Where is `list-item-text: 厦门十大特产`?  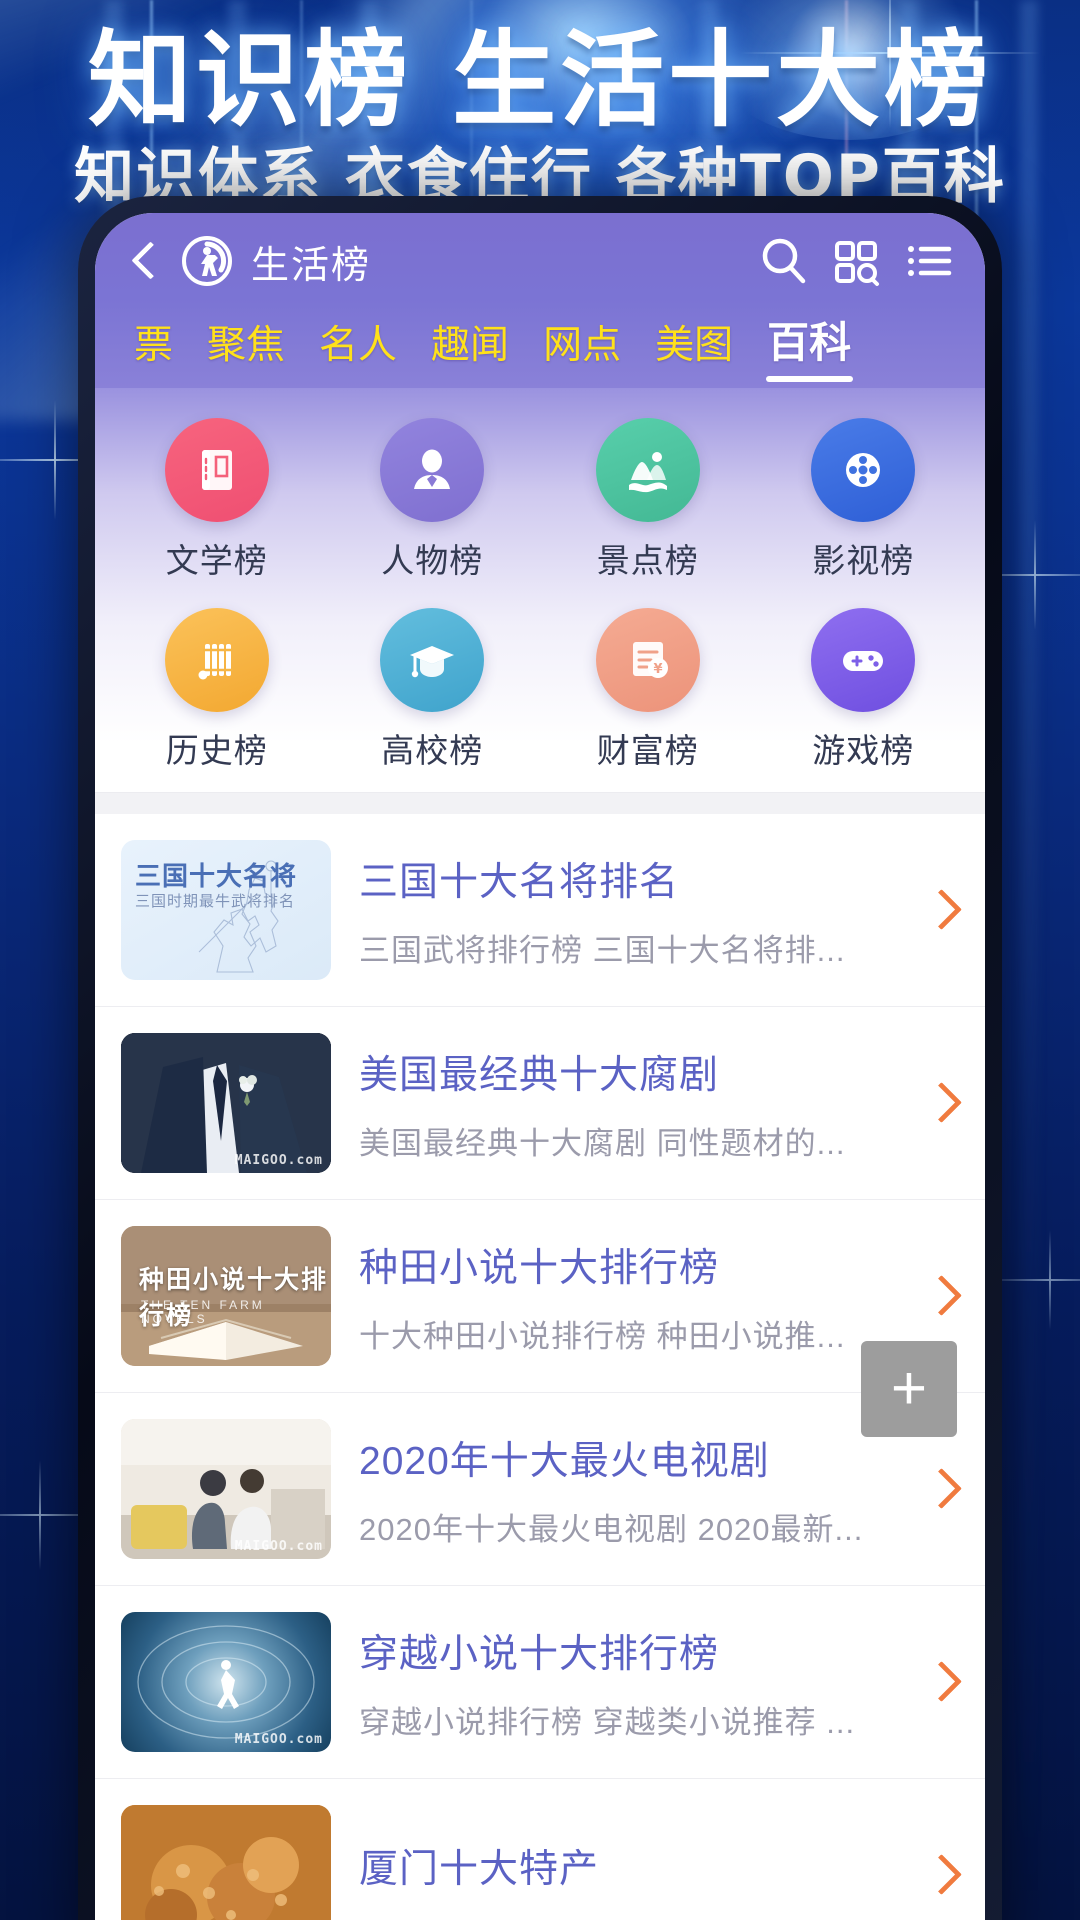 list-item-text: 厦门十大特产 is located at coordinates (628, 1875).